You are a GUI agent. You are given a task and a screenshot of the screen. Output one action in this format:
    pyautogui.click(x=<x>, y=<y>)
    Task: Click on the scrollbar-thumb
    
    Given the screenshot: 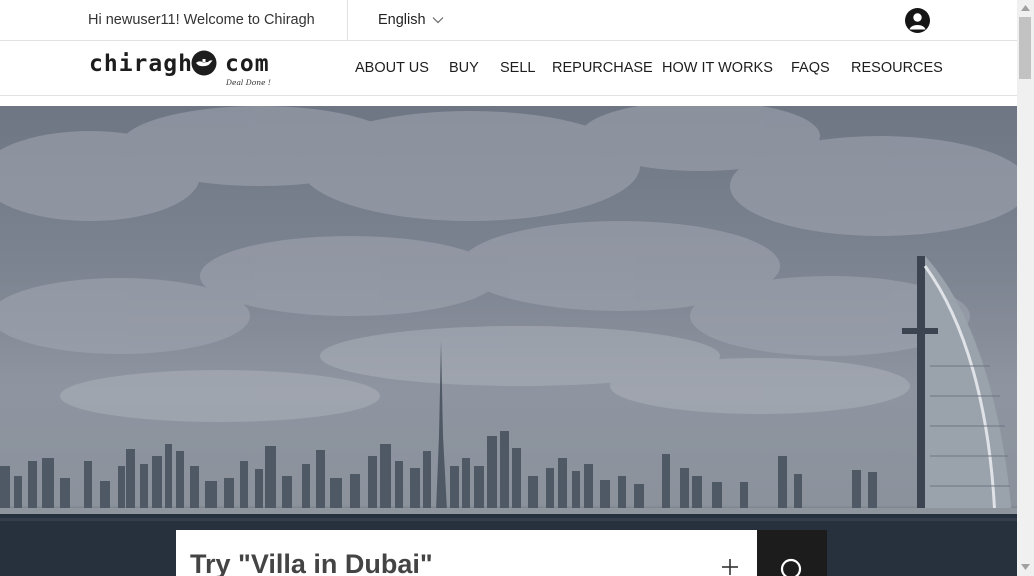 What is the action you would take?
    pyautogui.click(x=1025, y=48)
    